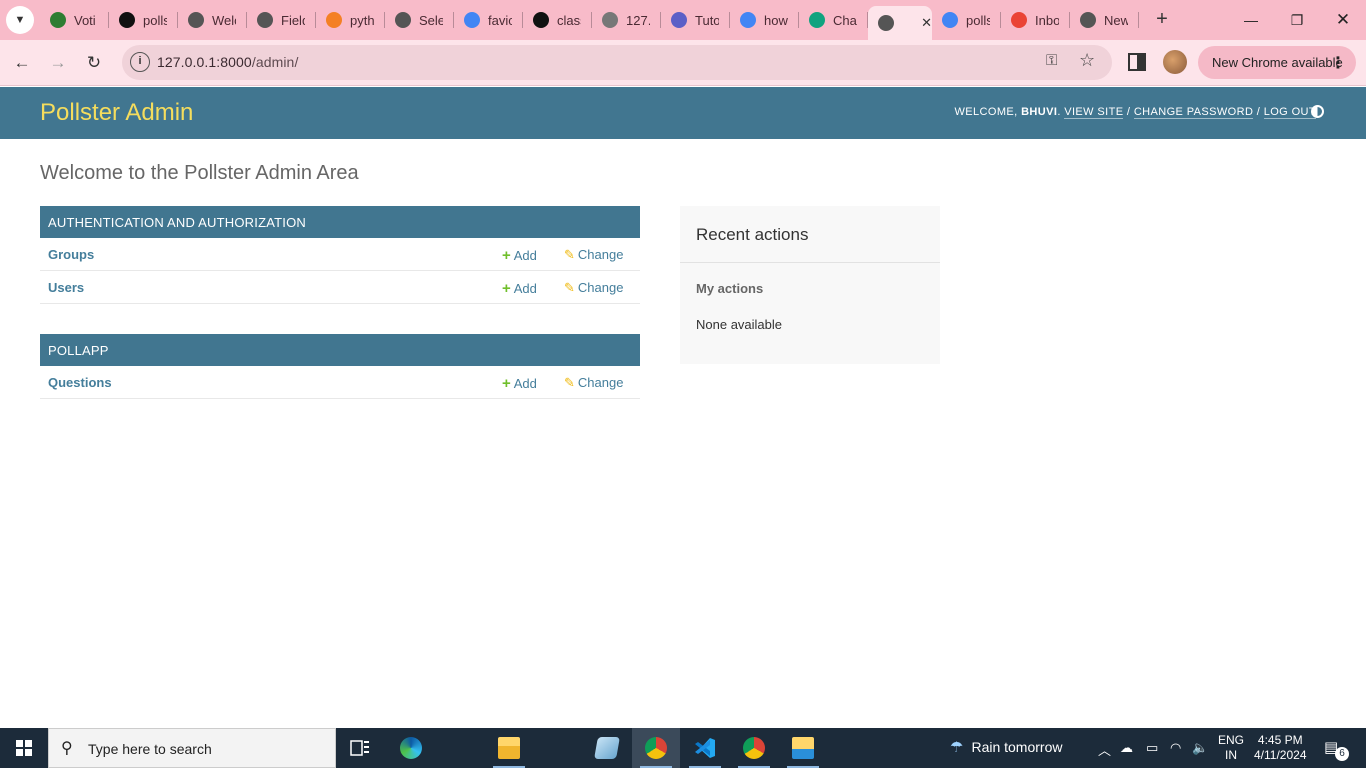 The width and height of the screenshot is (1366, 768). Describe the element at coordinates (275, 62) in the screenshot. I see `url-path: /admin/` at that location.